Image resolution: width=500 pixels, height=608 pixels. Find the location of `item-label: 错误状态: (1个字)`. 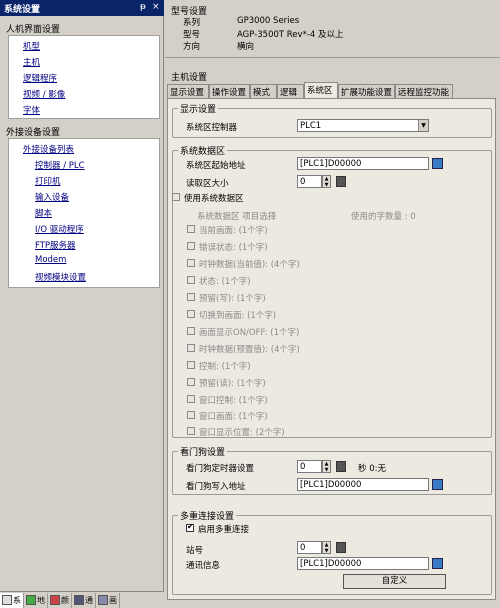

item-label: 错误状态: (1个字) is located at coordinates (233, 248).